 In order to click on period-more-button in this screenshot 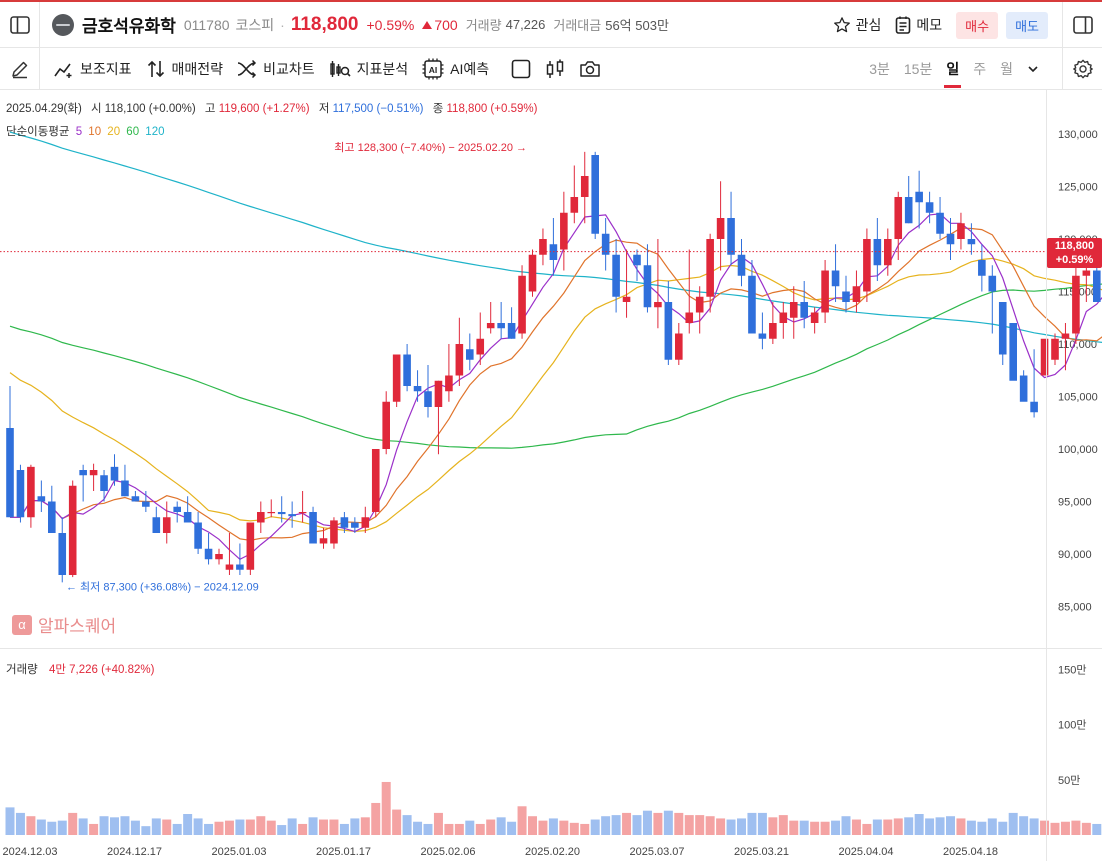, I will do `click(1033, 68)`.